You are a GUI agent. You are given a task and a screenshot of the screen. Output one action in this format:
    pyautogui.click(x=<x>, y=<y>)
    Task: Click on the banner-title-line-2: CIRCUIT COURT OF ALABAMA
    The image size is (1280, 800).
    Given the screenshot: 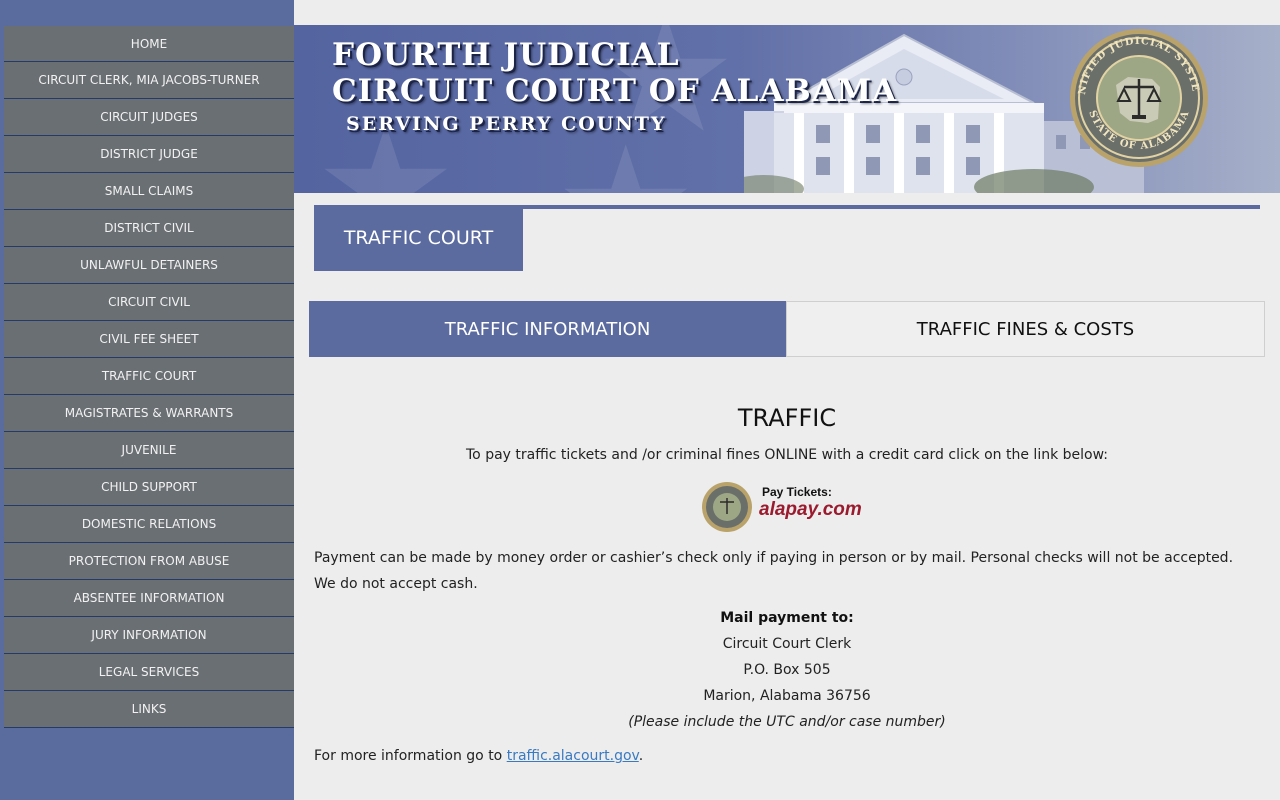 What is the action you would take?
    pyautogui.click(x=615, y=91)
    